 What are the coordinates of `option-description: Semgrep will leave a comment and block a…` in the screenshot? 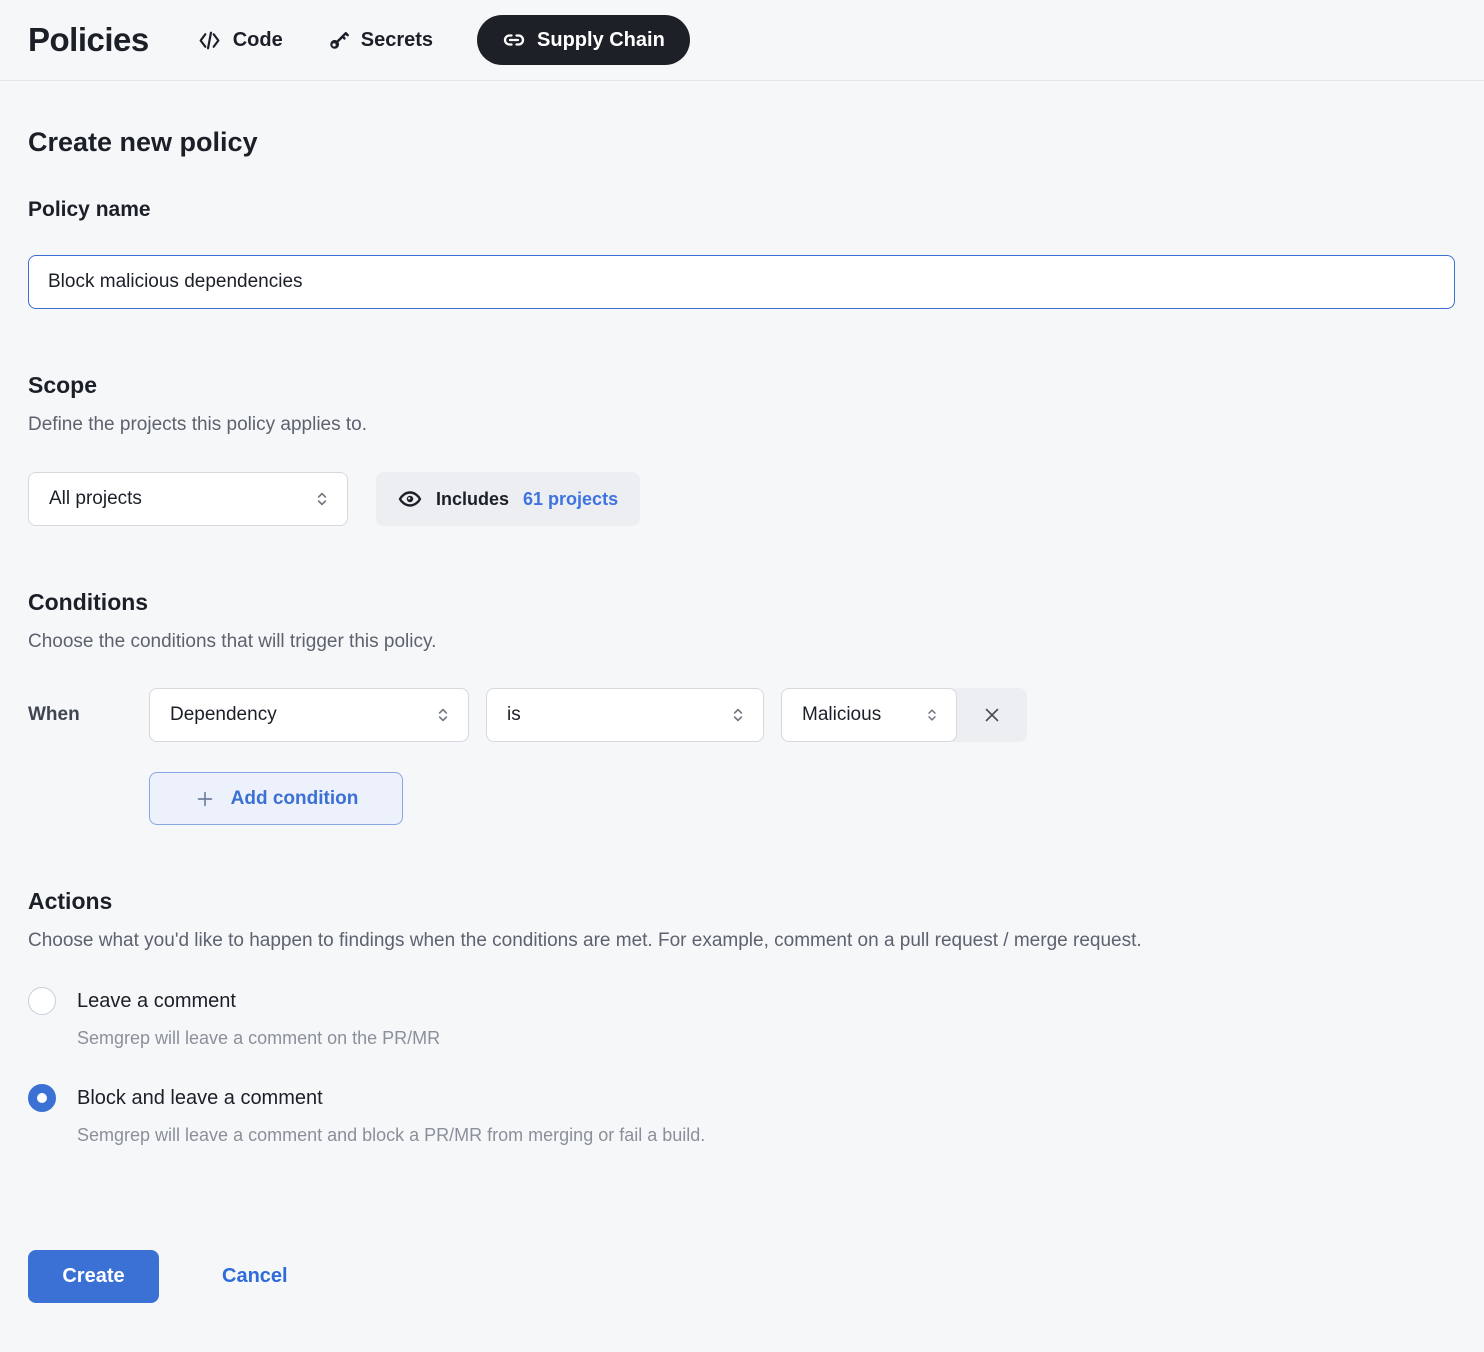 It's located at (391, 1135).